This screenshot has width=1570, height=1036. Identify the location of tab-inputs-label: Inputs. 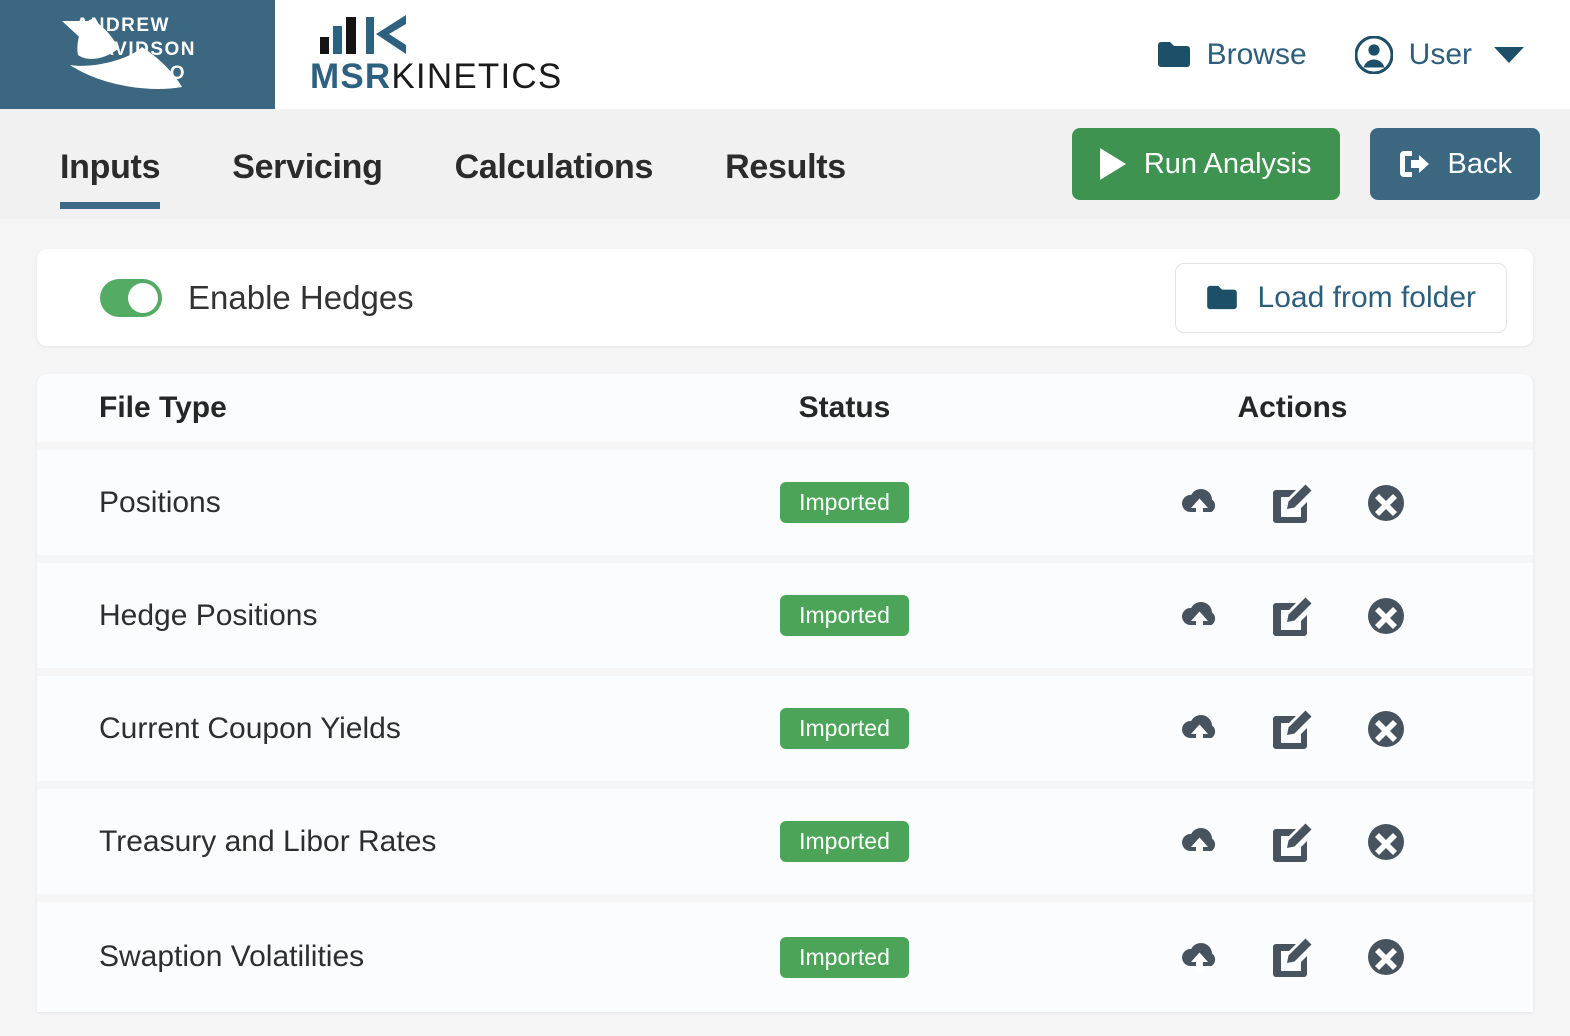
(110, 166).